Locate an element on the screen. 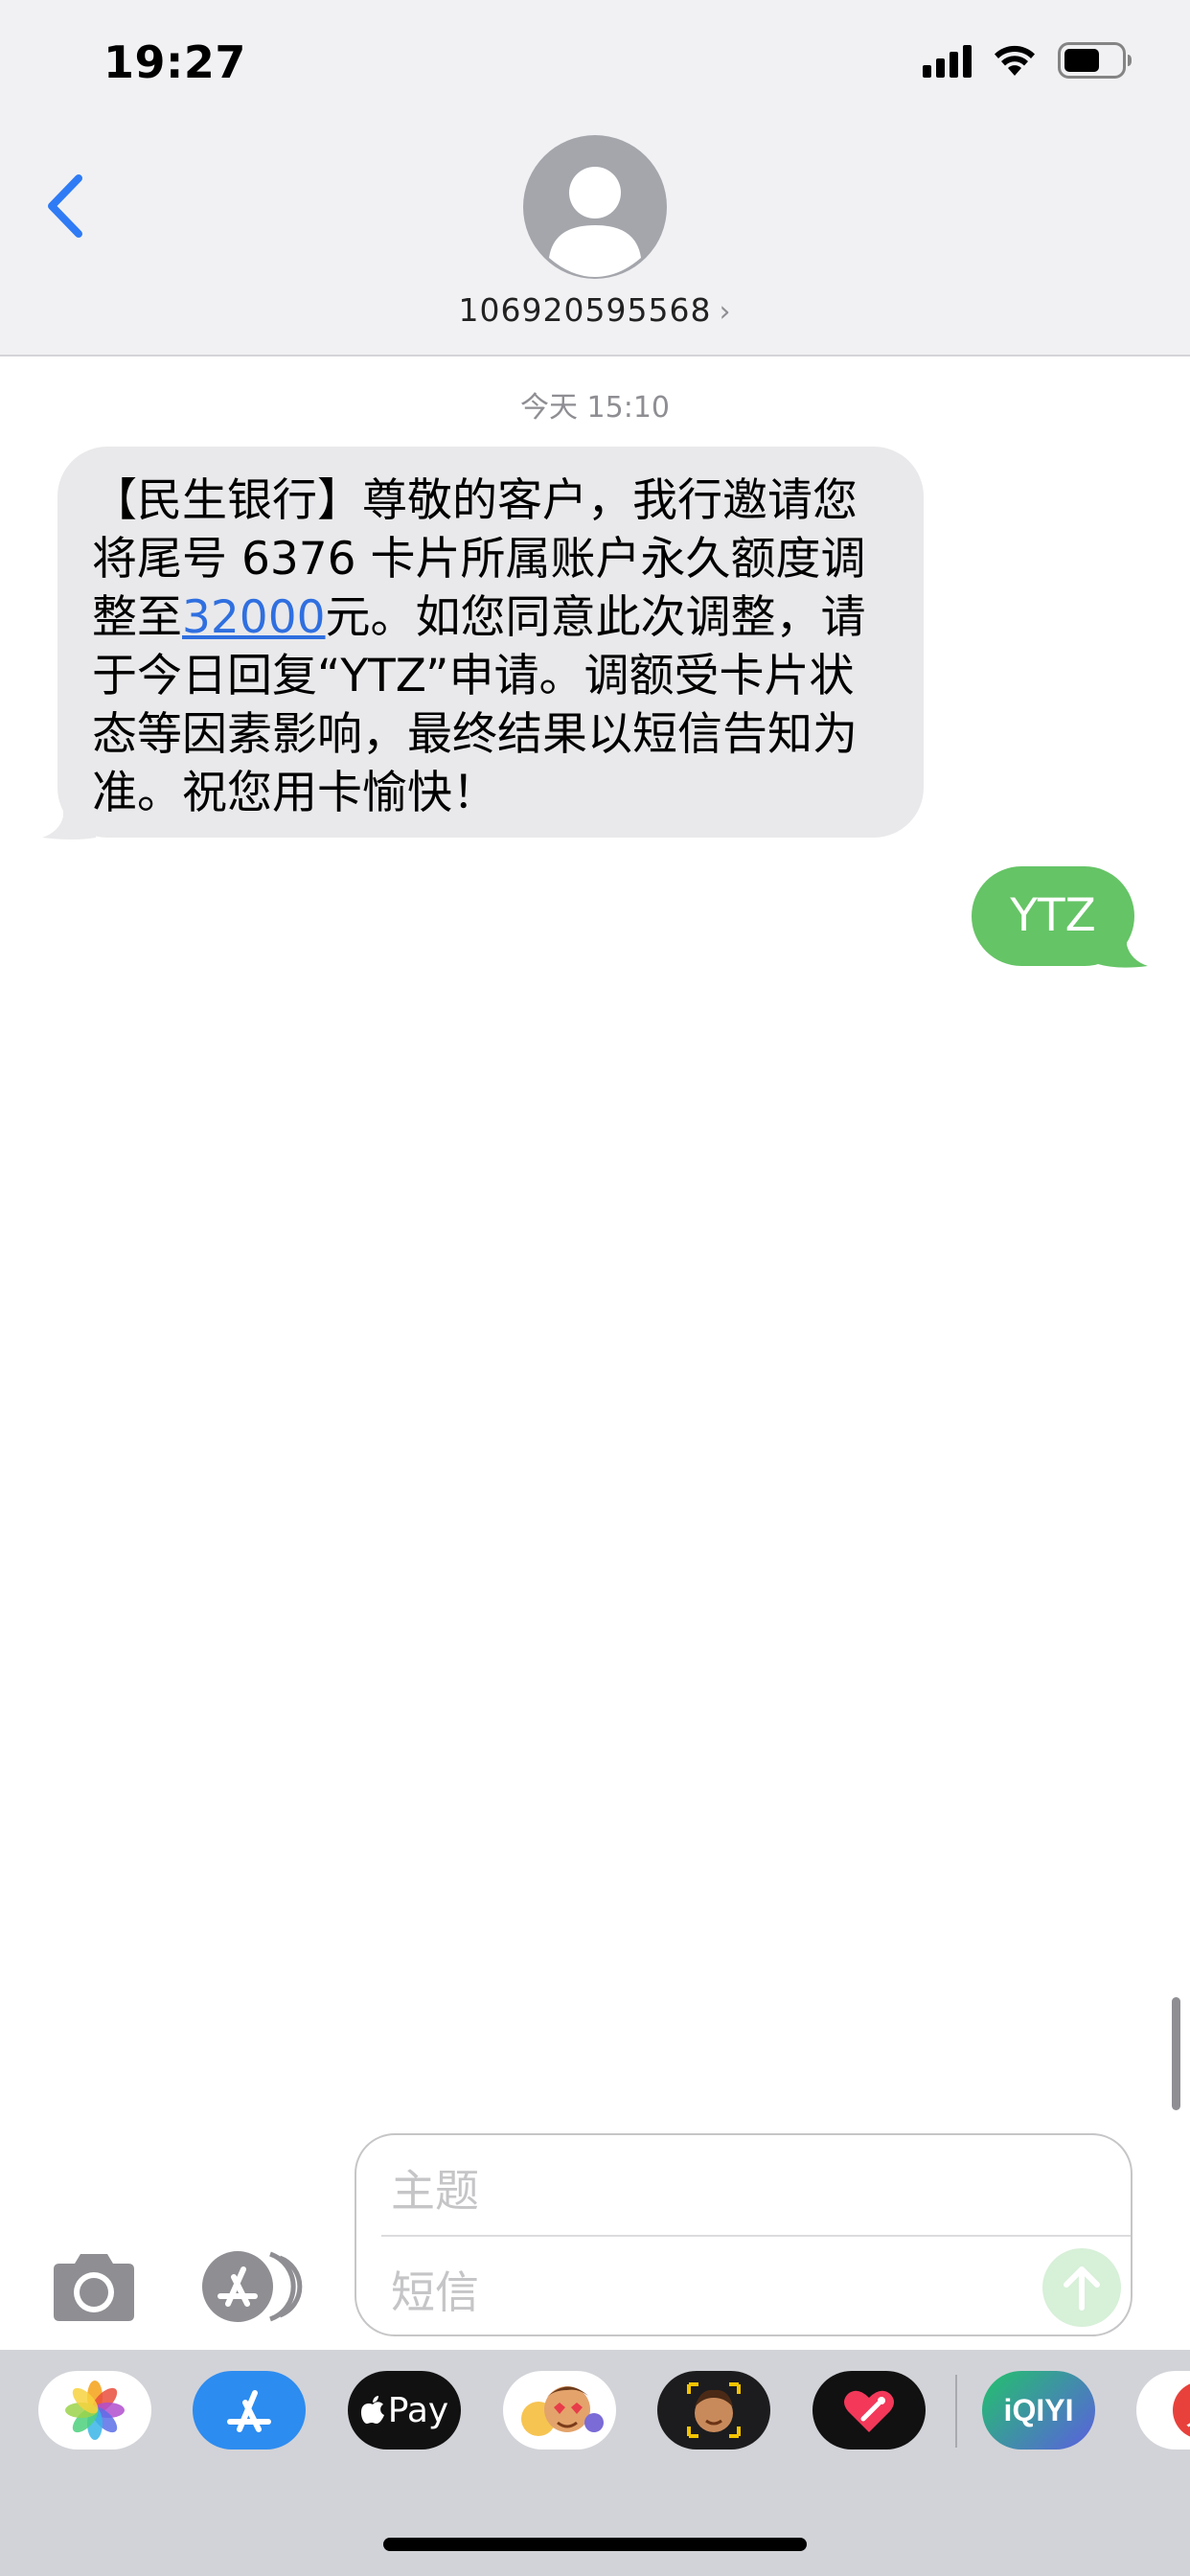 The width and height of the screenshot is (1190, 2576). status-icons is located at coordinates (1028, 60).